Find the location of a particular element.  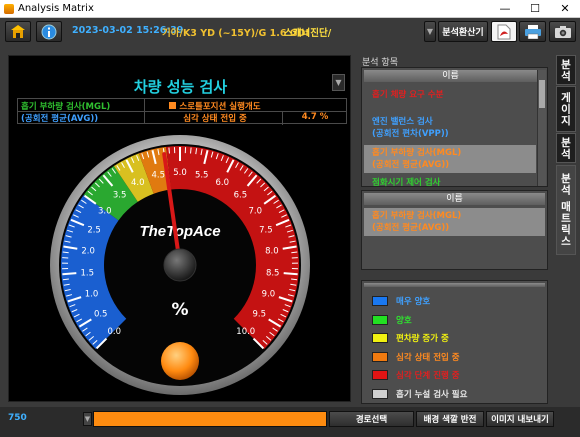

app-icon is located at coordinates (9, 8).